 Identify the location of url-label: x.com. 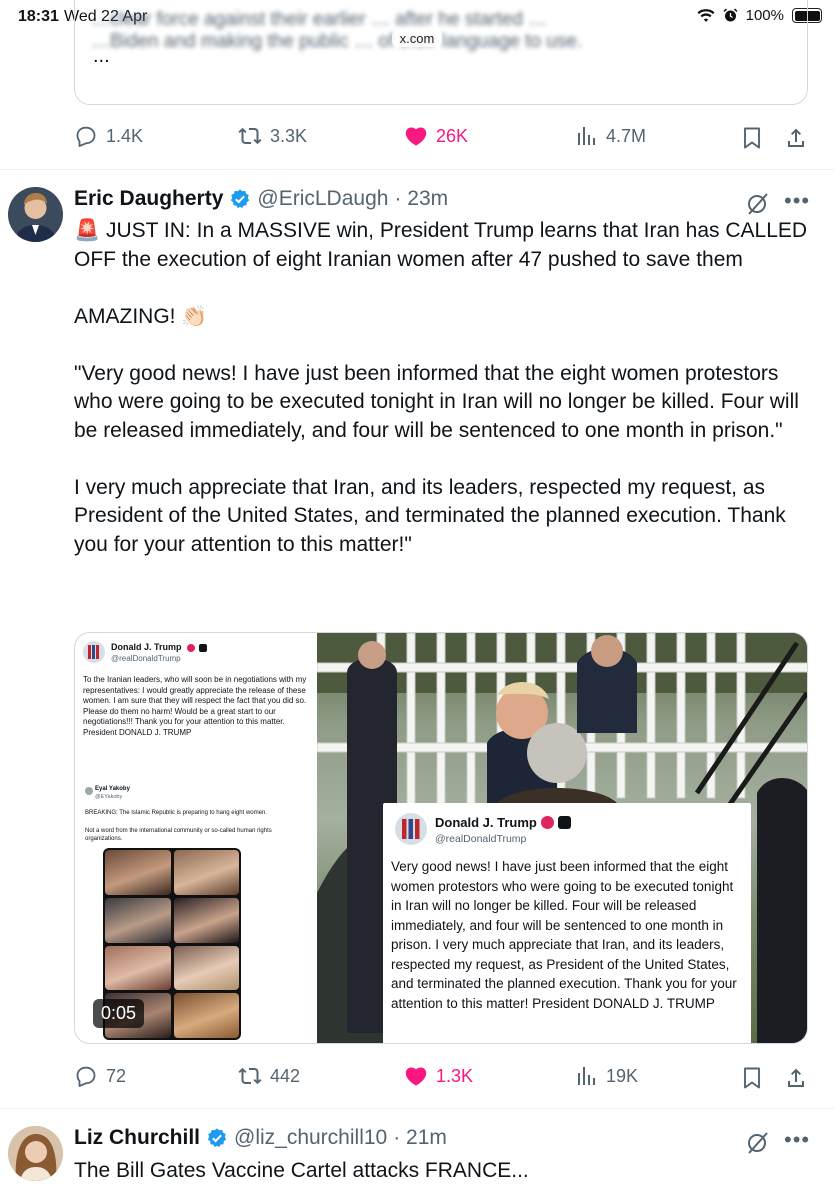
(417, 38).